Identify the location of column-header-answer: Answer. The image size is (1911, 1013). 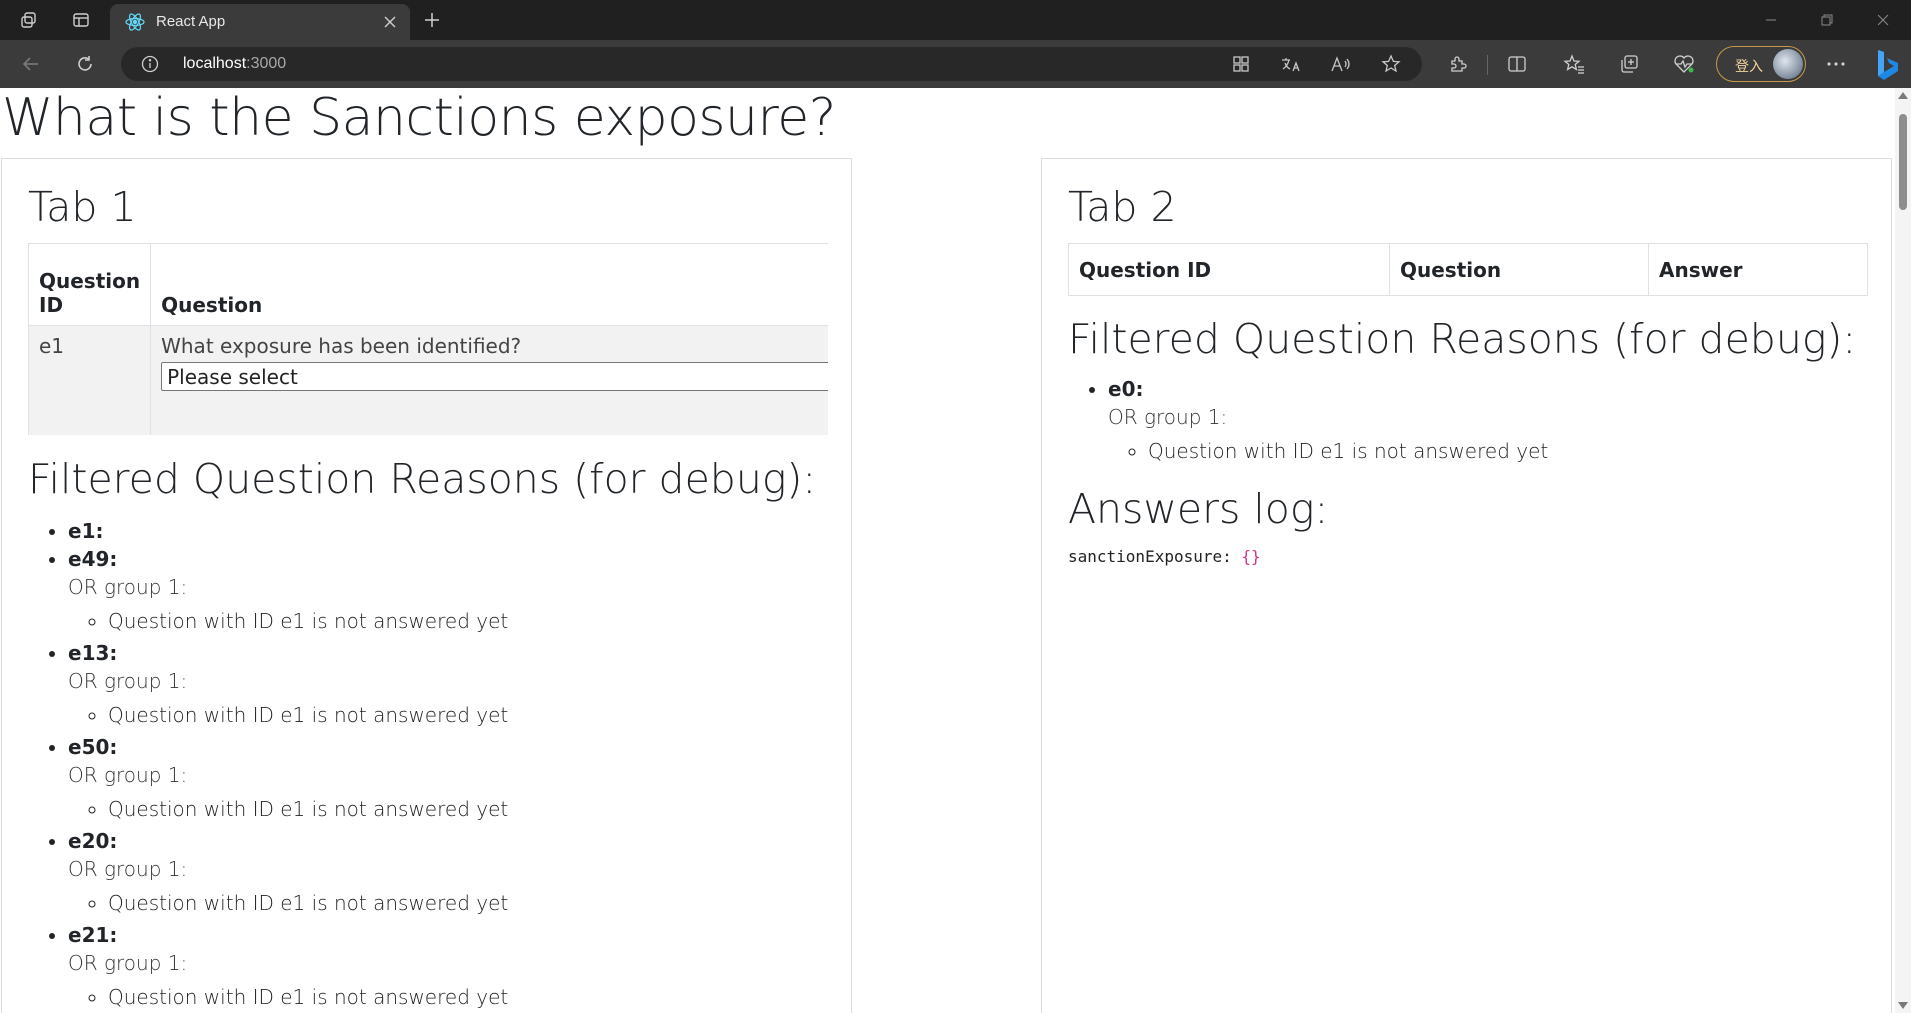
(1758, 269).